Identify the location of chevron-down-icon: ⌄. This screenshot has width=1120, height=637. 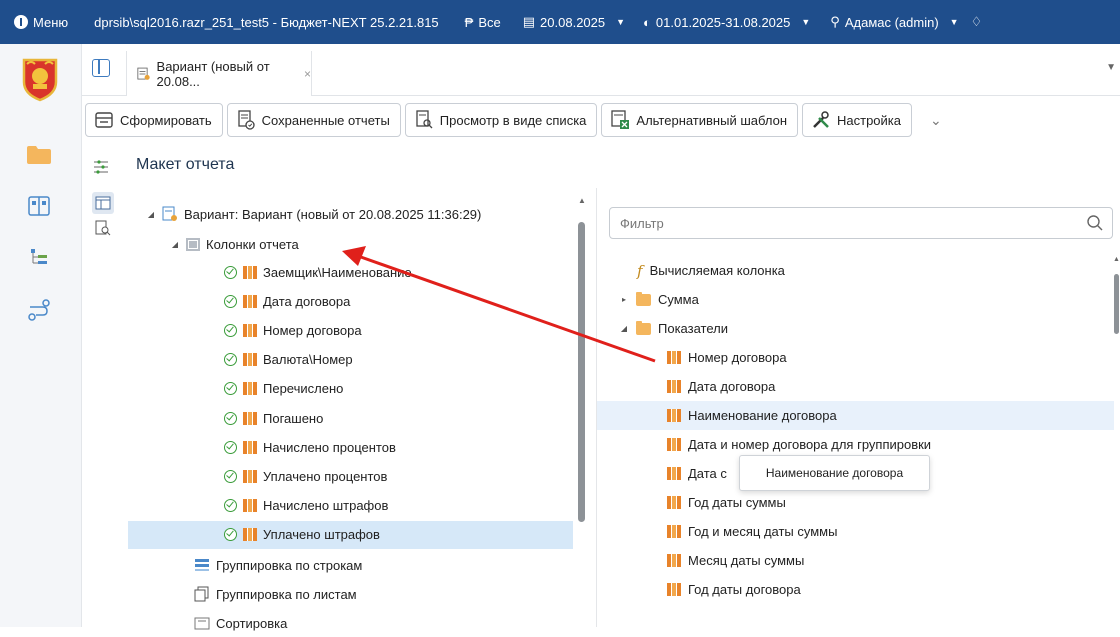
(936, 120).